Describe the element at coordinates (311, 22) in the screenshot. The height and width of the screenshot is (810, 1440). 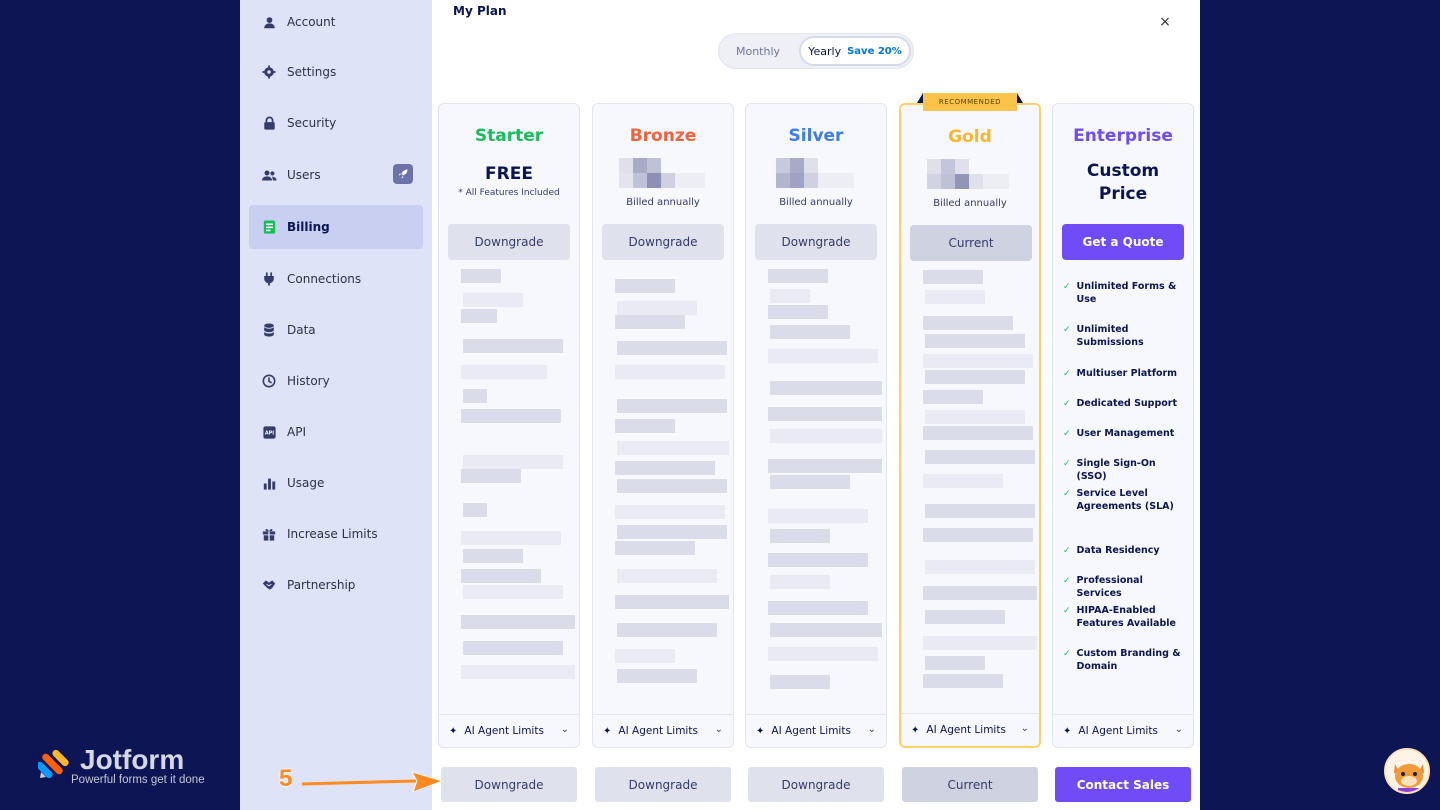
I see `sidebar-item-label: Account` at that location.